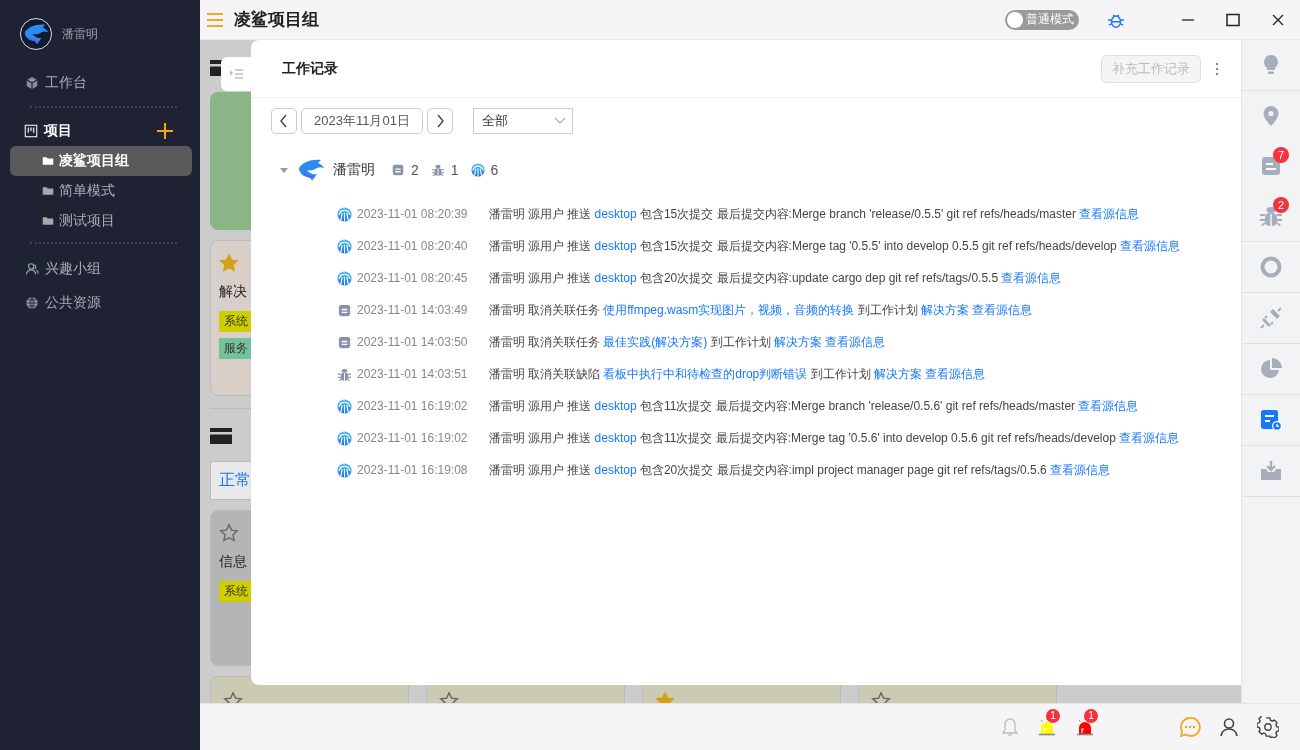  I want to click on badge: 1, so click(1091, 716).